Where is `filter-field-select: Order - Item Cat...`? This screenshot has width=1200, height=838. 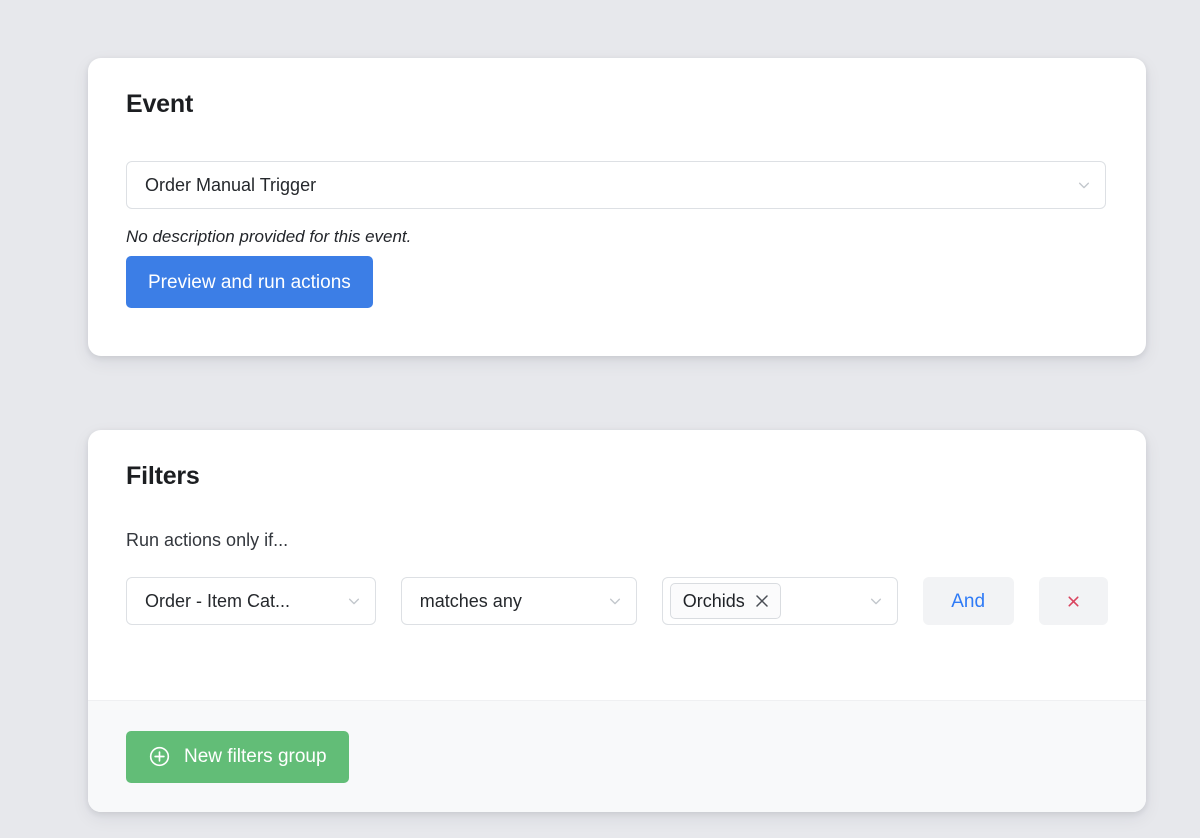 filter-field-select: Order - Item Cat... is located at coordinates (251, 601).